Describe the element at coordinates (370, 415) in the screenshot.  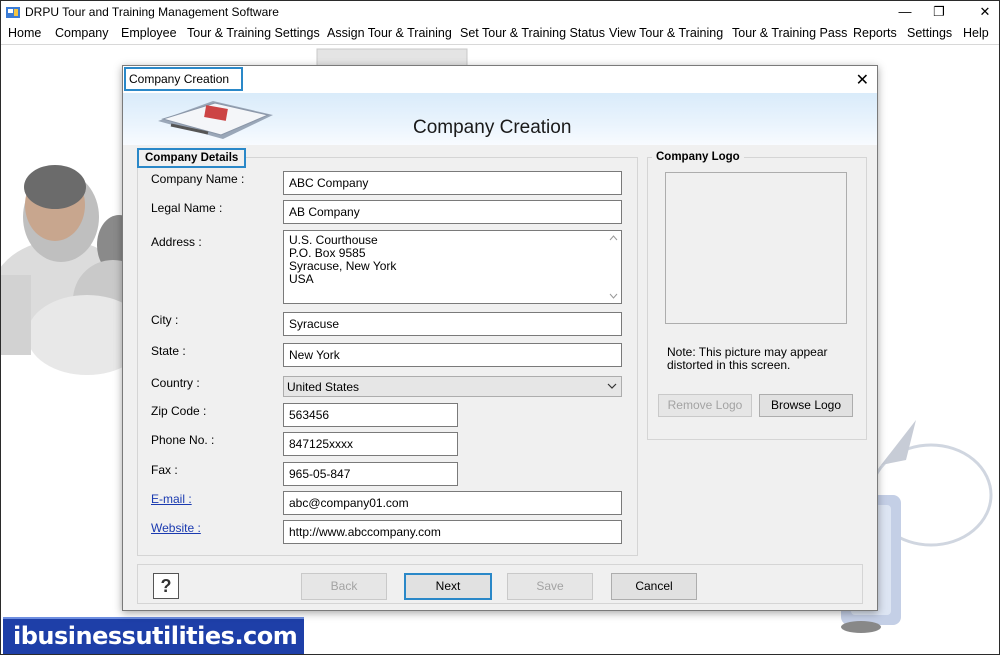
I see `zip-code-field: 563456` at that location.